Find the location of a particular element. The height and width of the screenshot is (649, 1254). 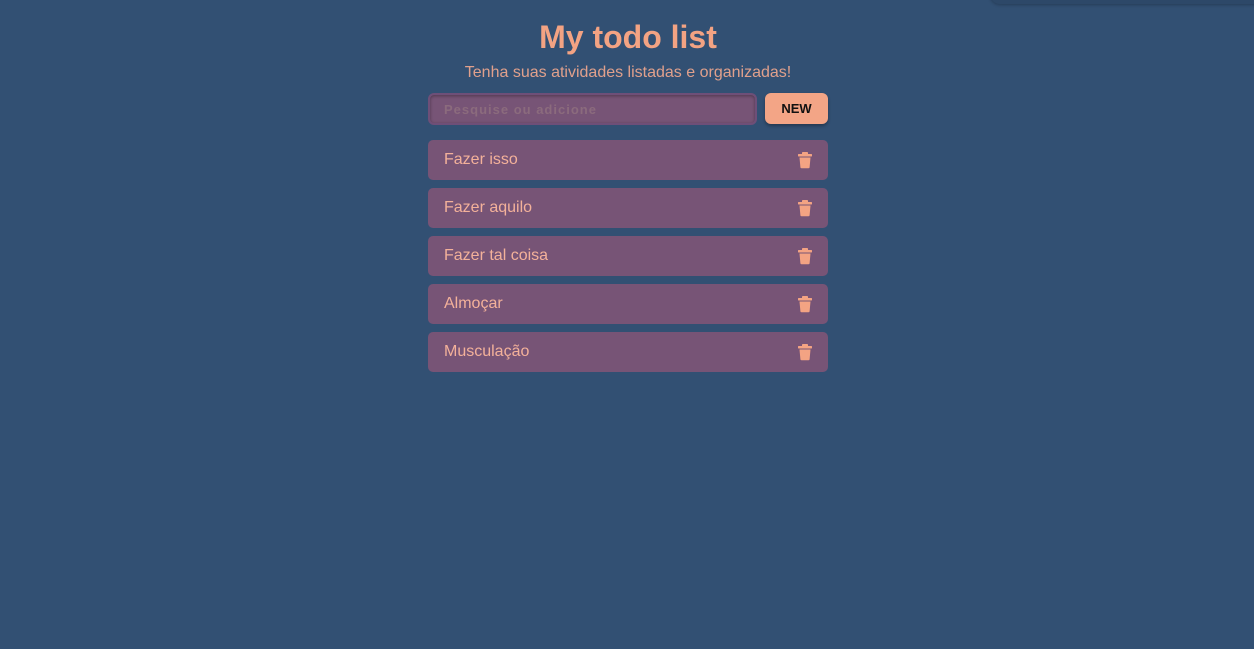

todo-label: Musculação is located at coordinates (487, 351).